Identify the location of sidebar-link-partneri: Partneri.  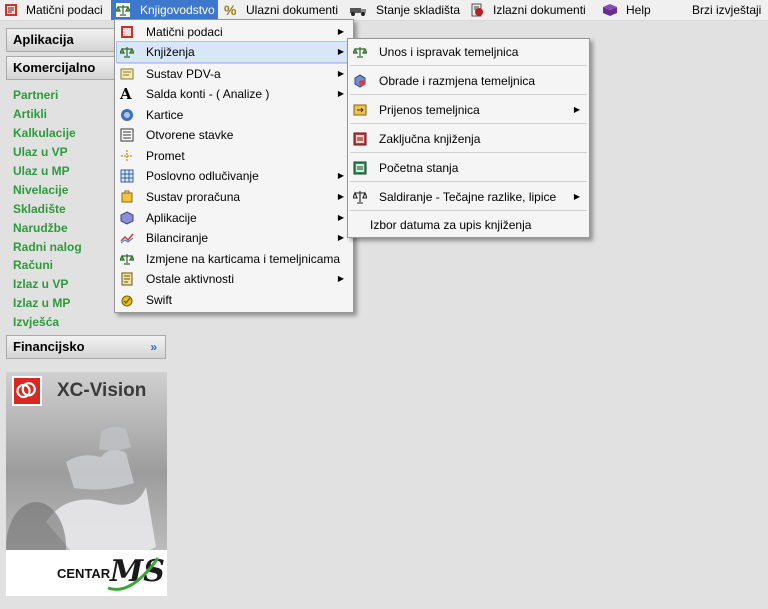
(35, 95).